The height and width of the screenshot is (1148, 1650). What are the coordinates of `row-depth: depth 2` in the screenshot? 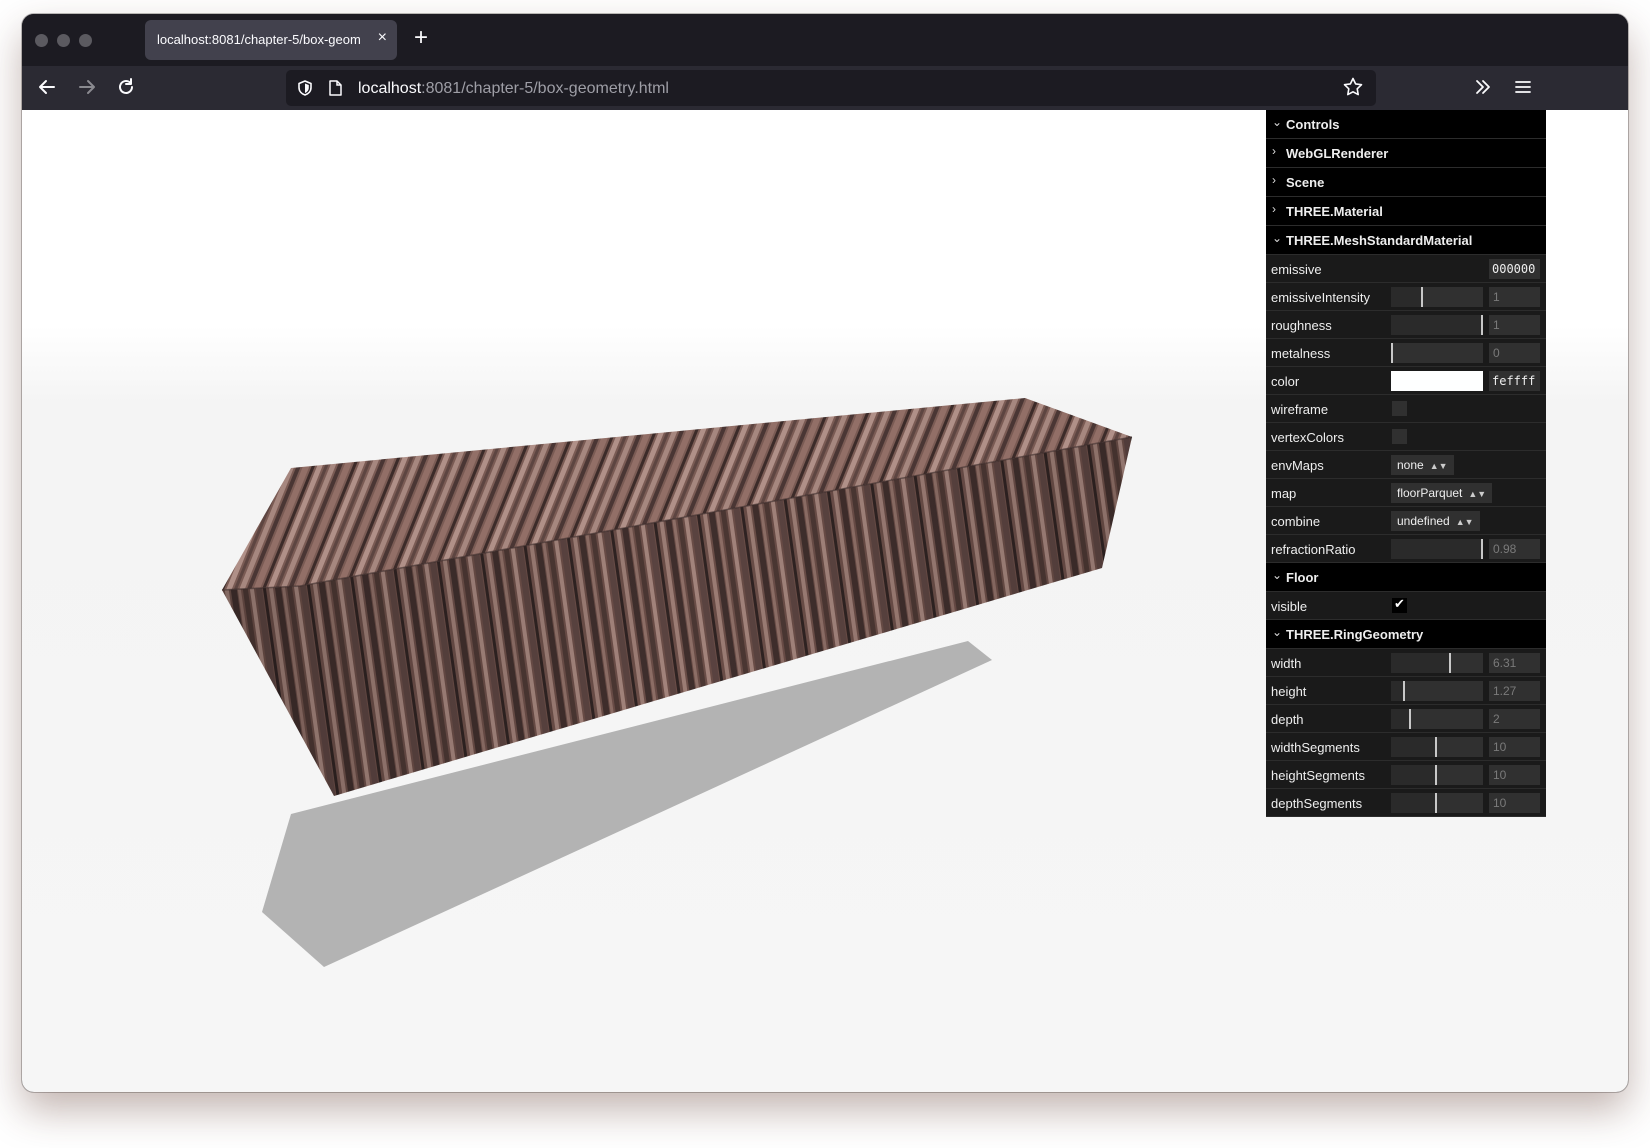 It's located at (1406, 719).